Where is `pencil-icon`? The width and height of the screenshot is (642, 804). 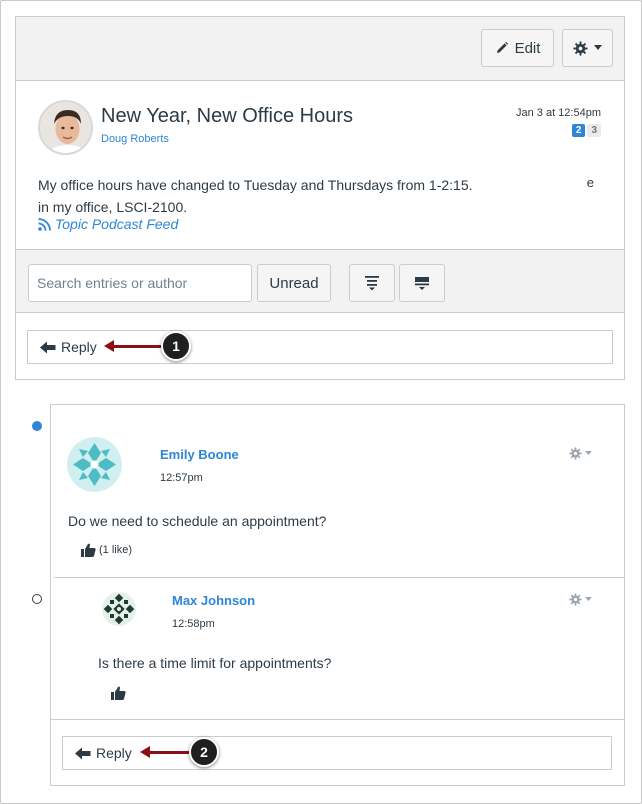
pencil-icon is located at coordinates (502, 47).